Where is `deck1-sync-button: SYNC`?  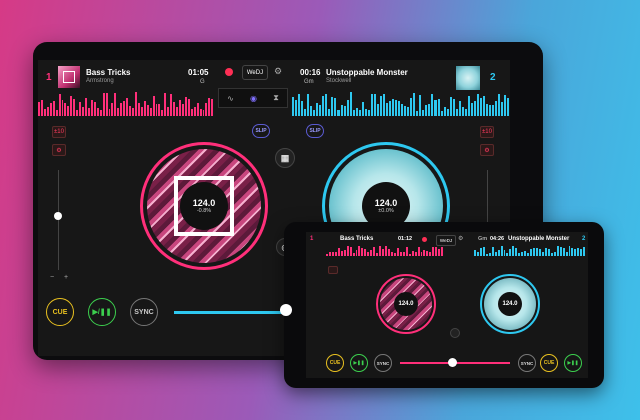 deck1-sync-button: SYNC is located at coordinates (144, 312).